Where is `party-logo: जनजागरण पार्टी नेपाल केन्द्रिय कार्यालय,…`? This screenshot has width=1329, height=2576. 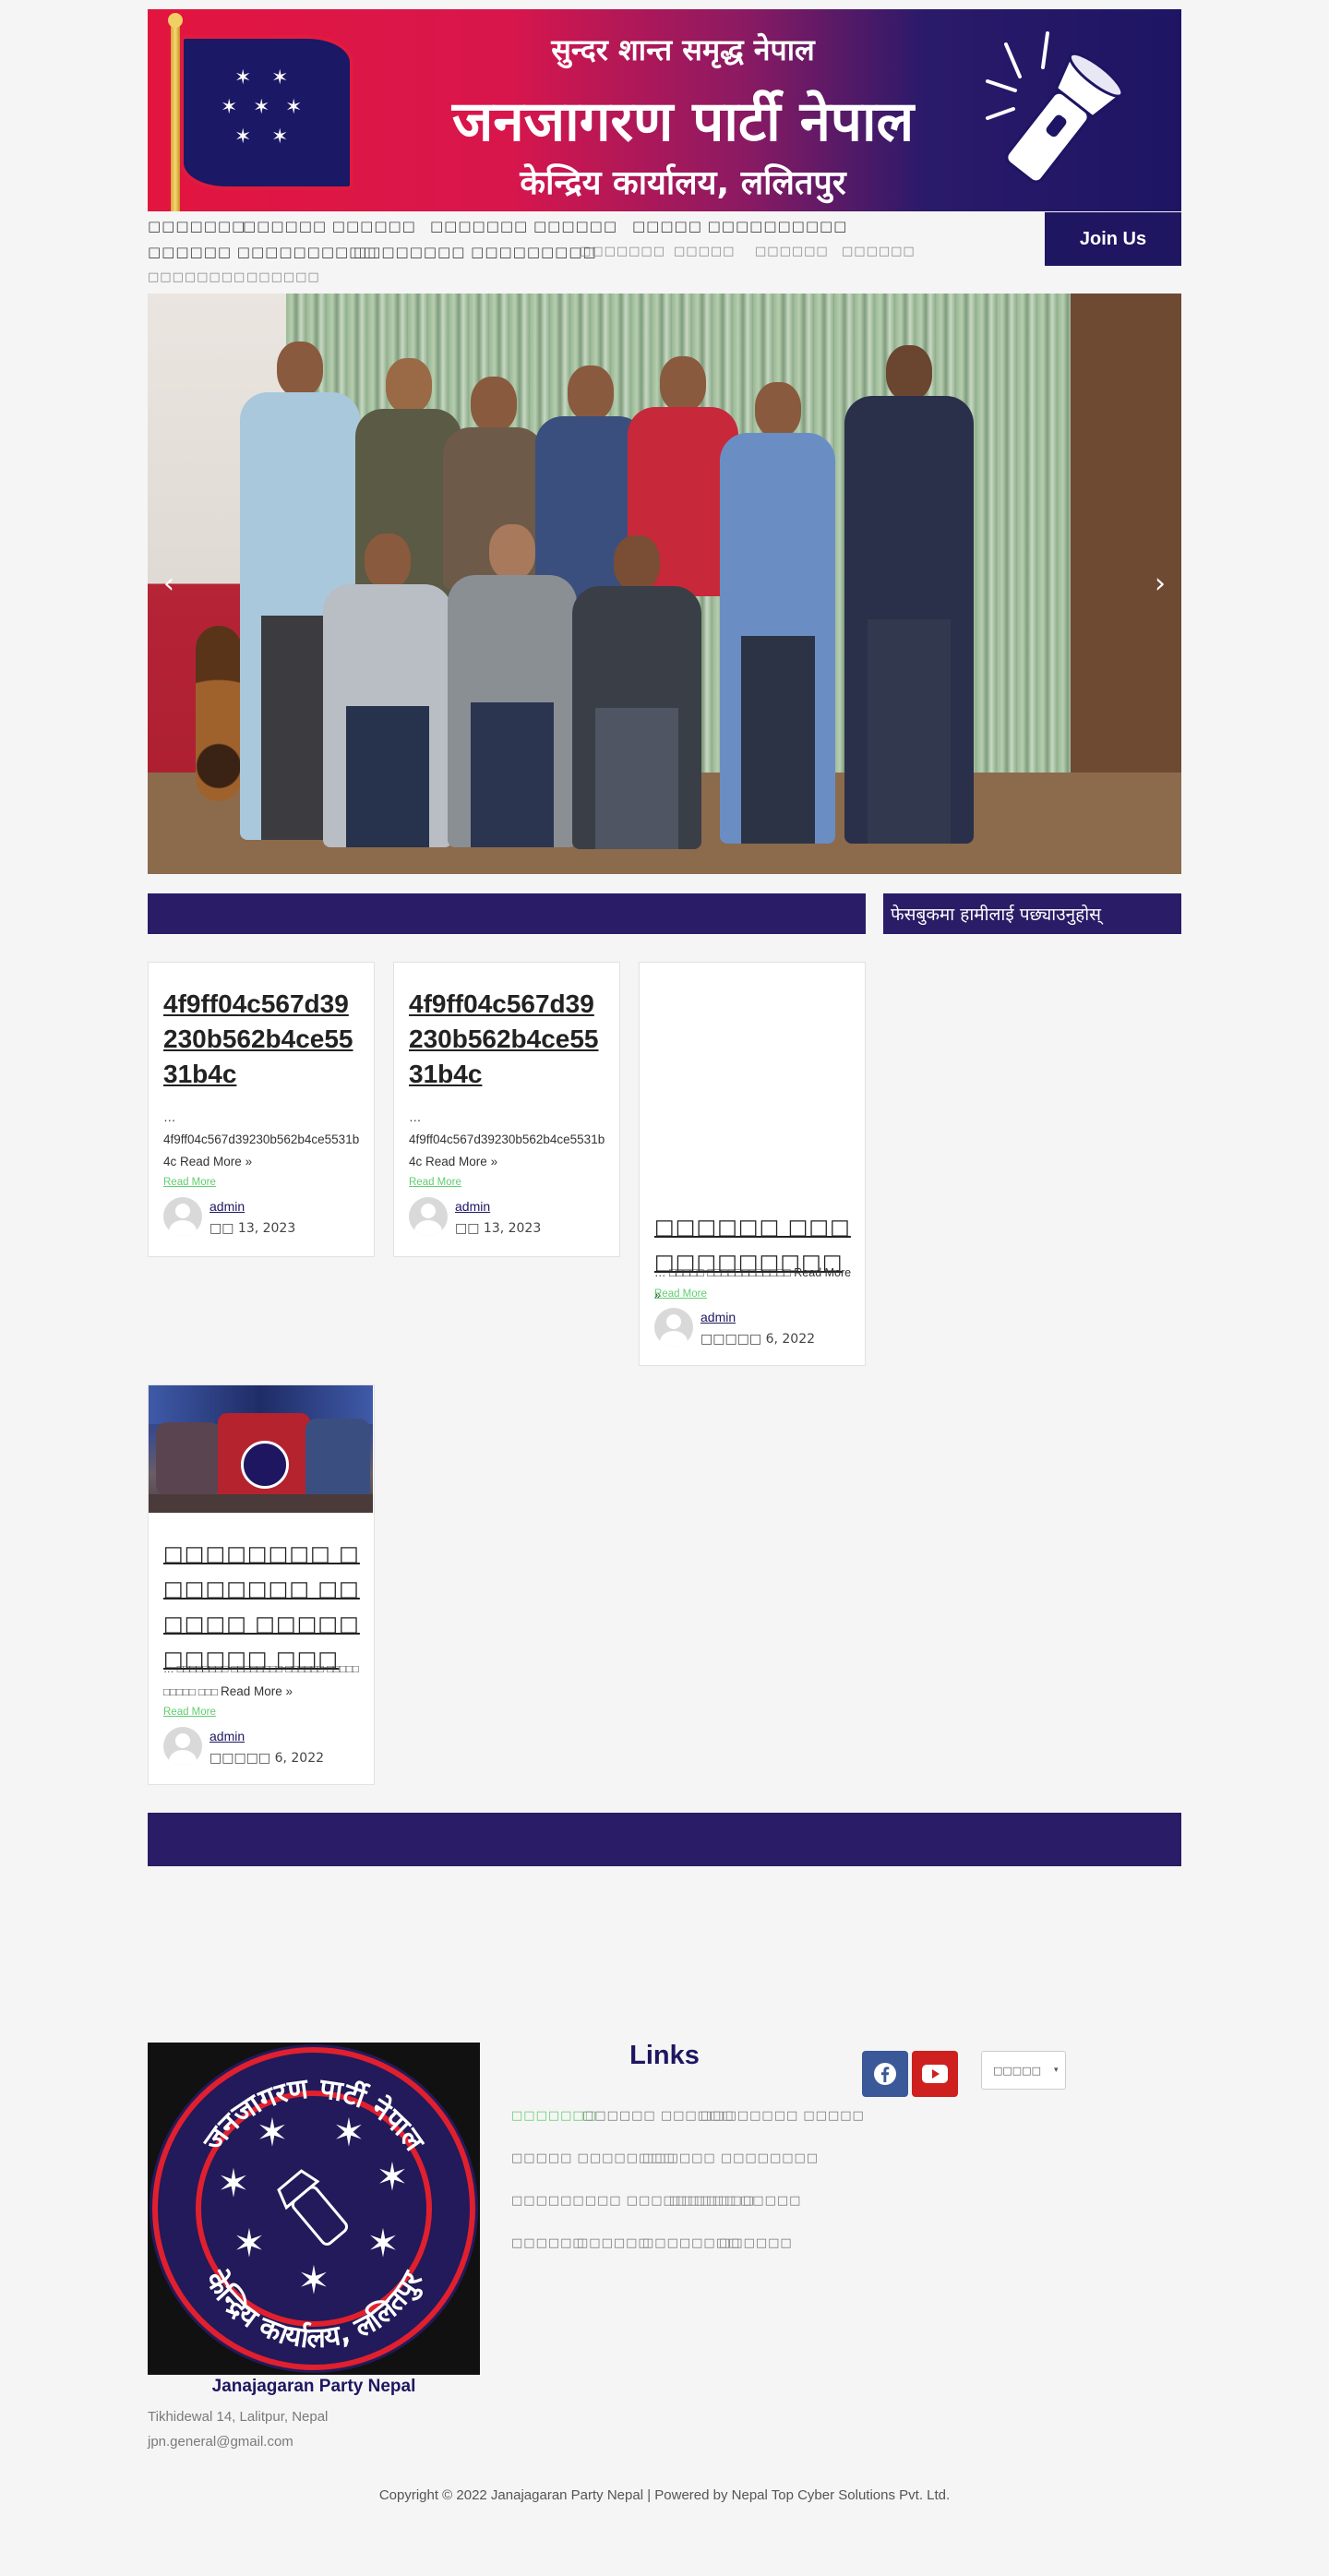 party-logo: जनजागरण पार्टी नेपाल केन्द्रिय कार्यालय,… is located at coordinates (314, 2209).